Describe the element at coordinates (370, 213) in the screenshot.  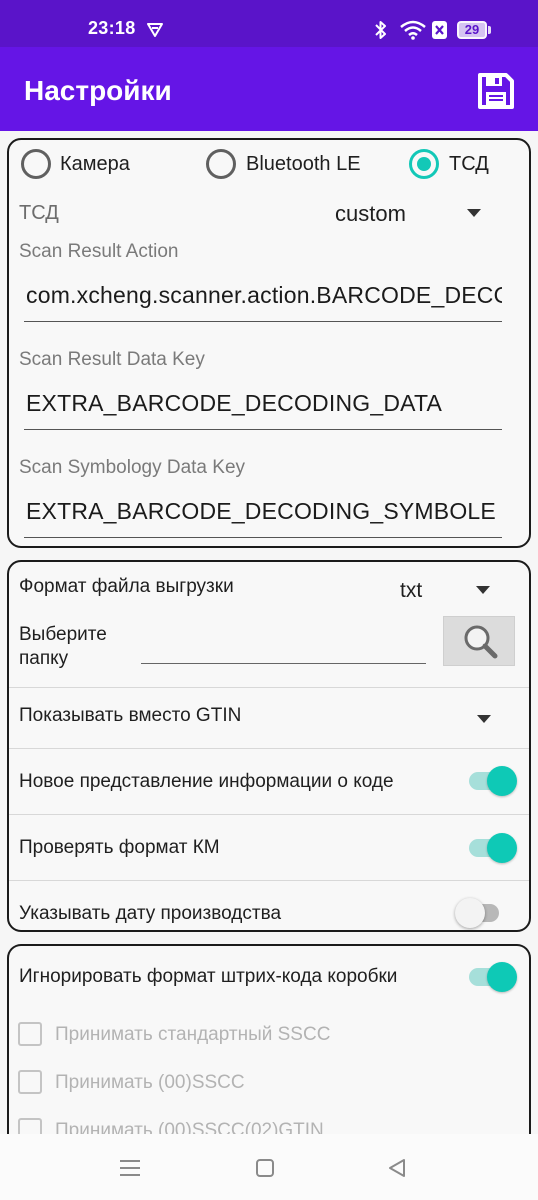
I see `device-dropdown-value: custom` at that location.